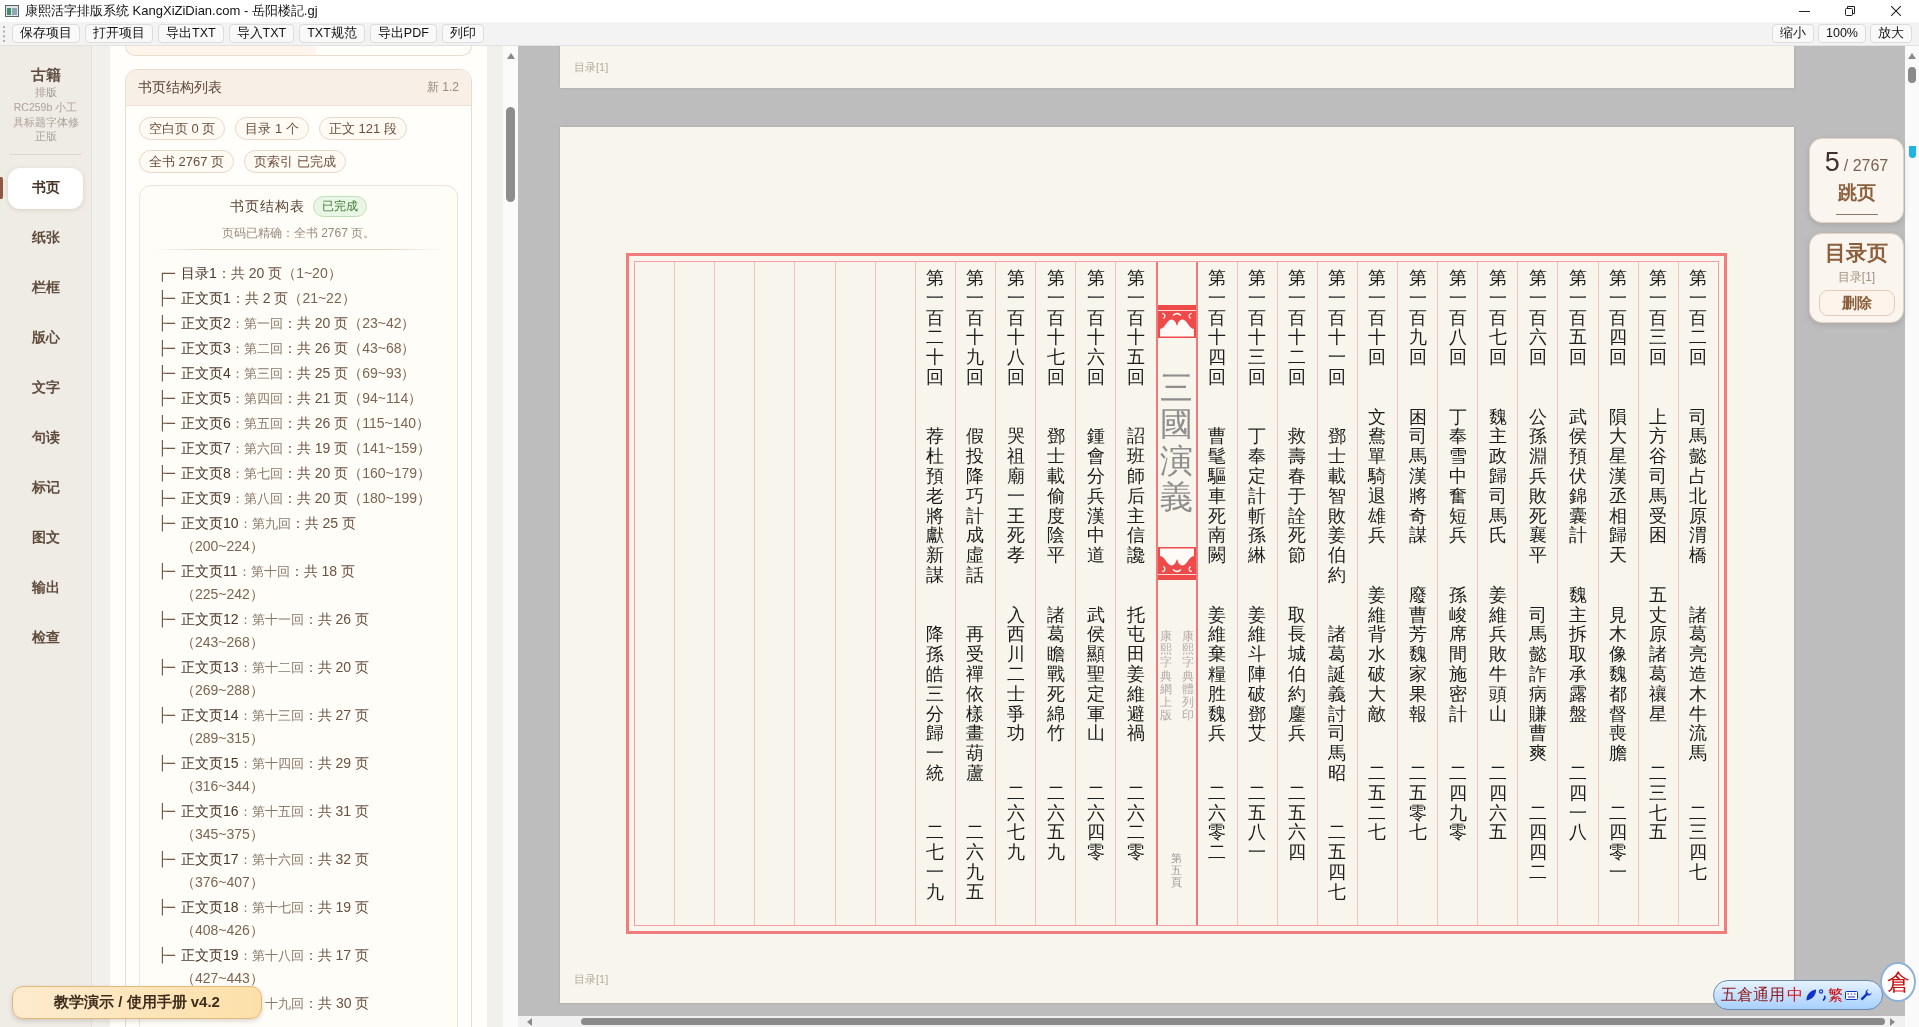 The width and height of the screenshot is (1919, 1027). Describe the element at coordinates (1095, 674) in the screenshot. I see `chapter-title: 武侯顯聖定軍山` at that location.